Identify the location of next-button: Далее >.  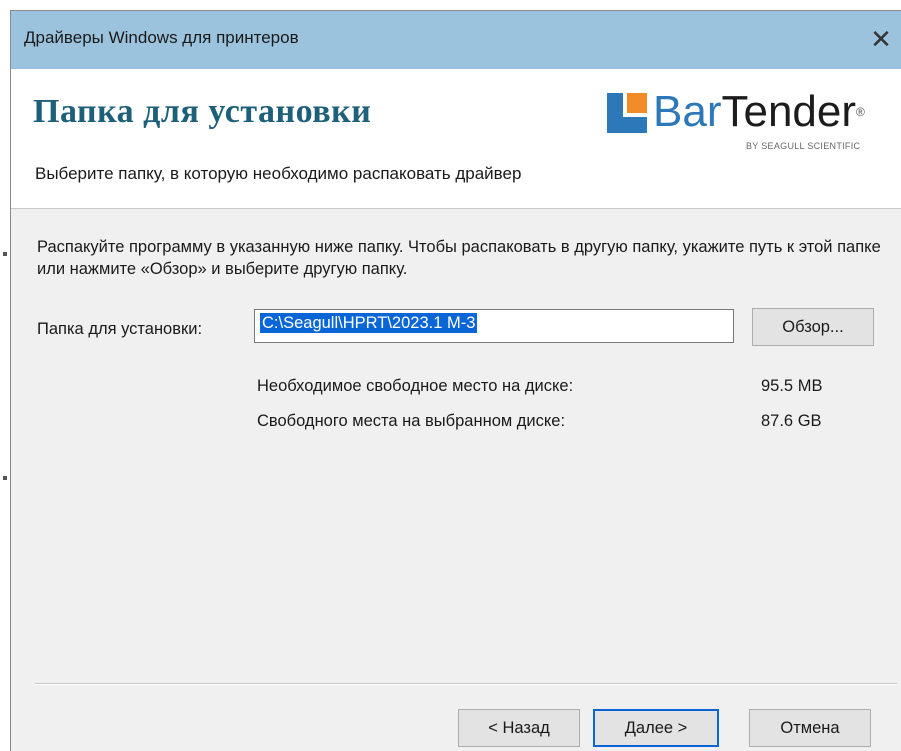
(656, 728).